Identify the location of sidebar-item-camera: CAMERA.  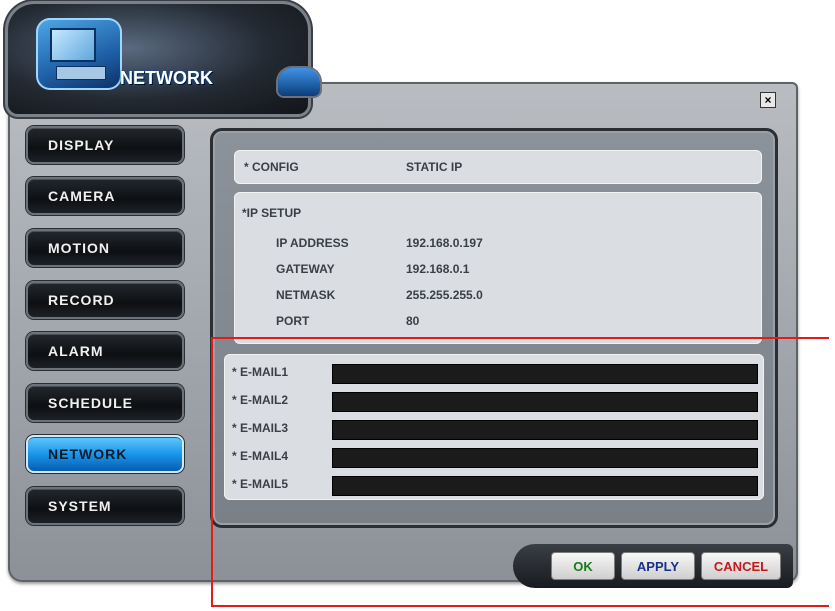
(105, 196).